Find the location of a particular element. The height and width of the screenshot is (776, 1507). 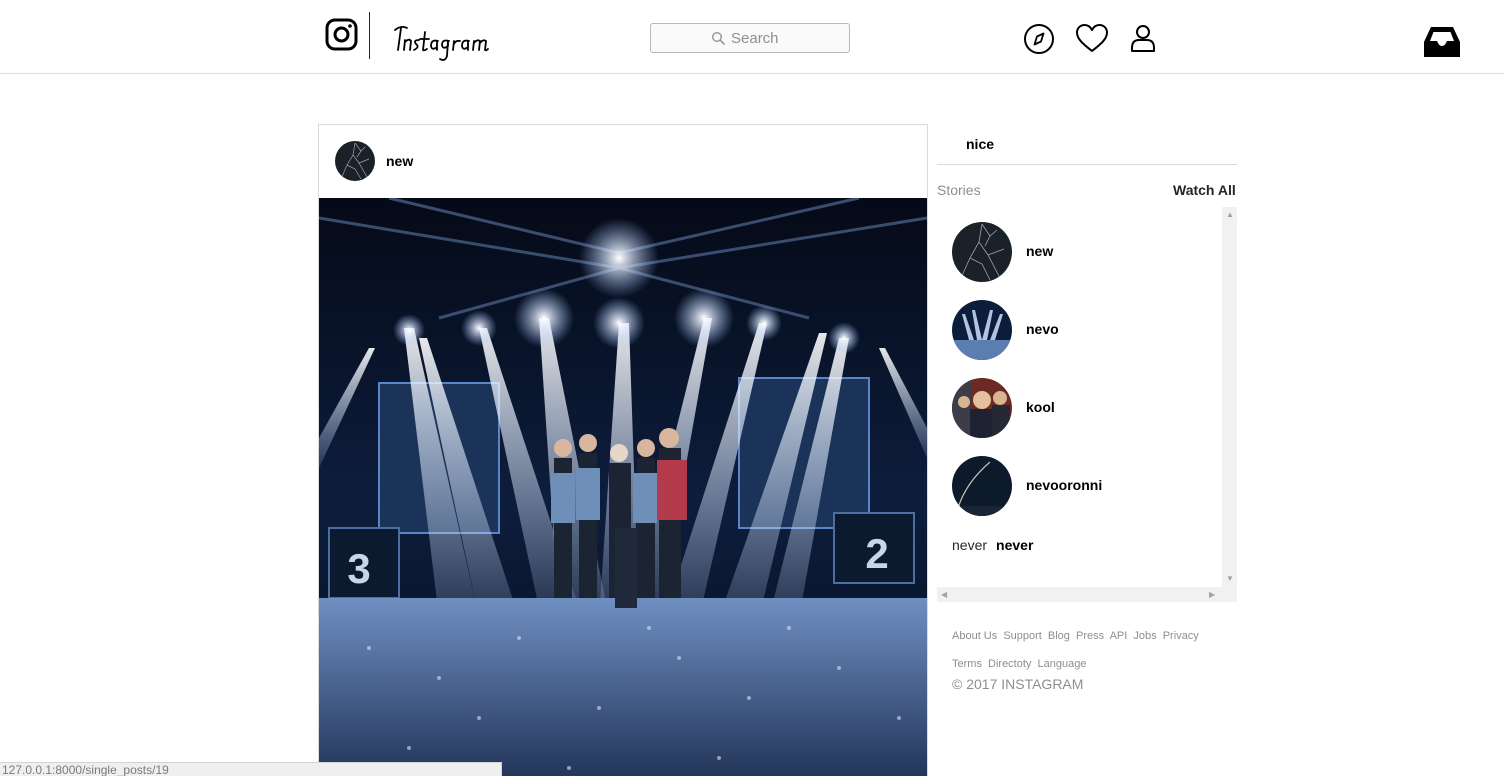

footer-link-terms: Terms is located at coordinates (967, 664).